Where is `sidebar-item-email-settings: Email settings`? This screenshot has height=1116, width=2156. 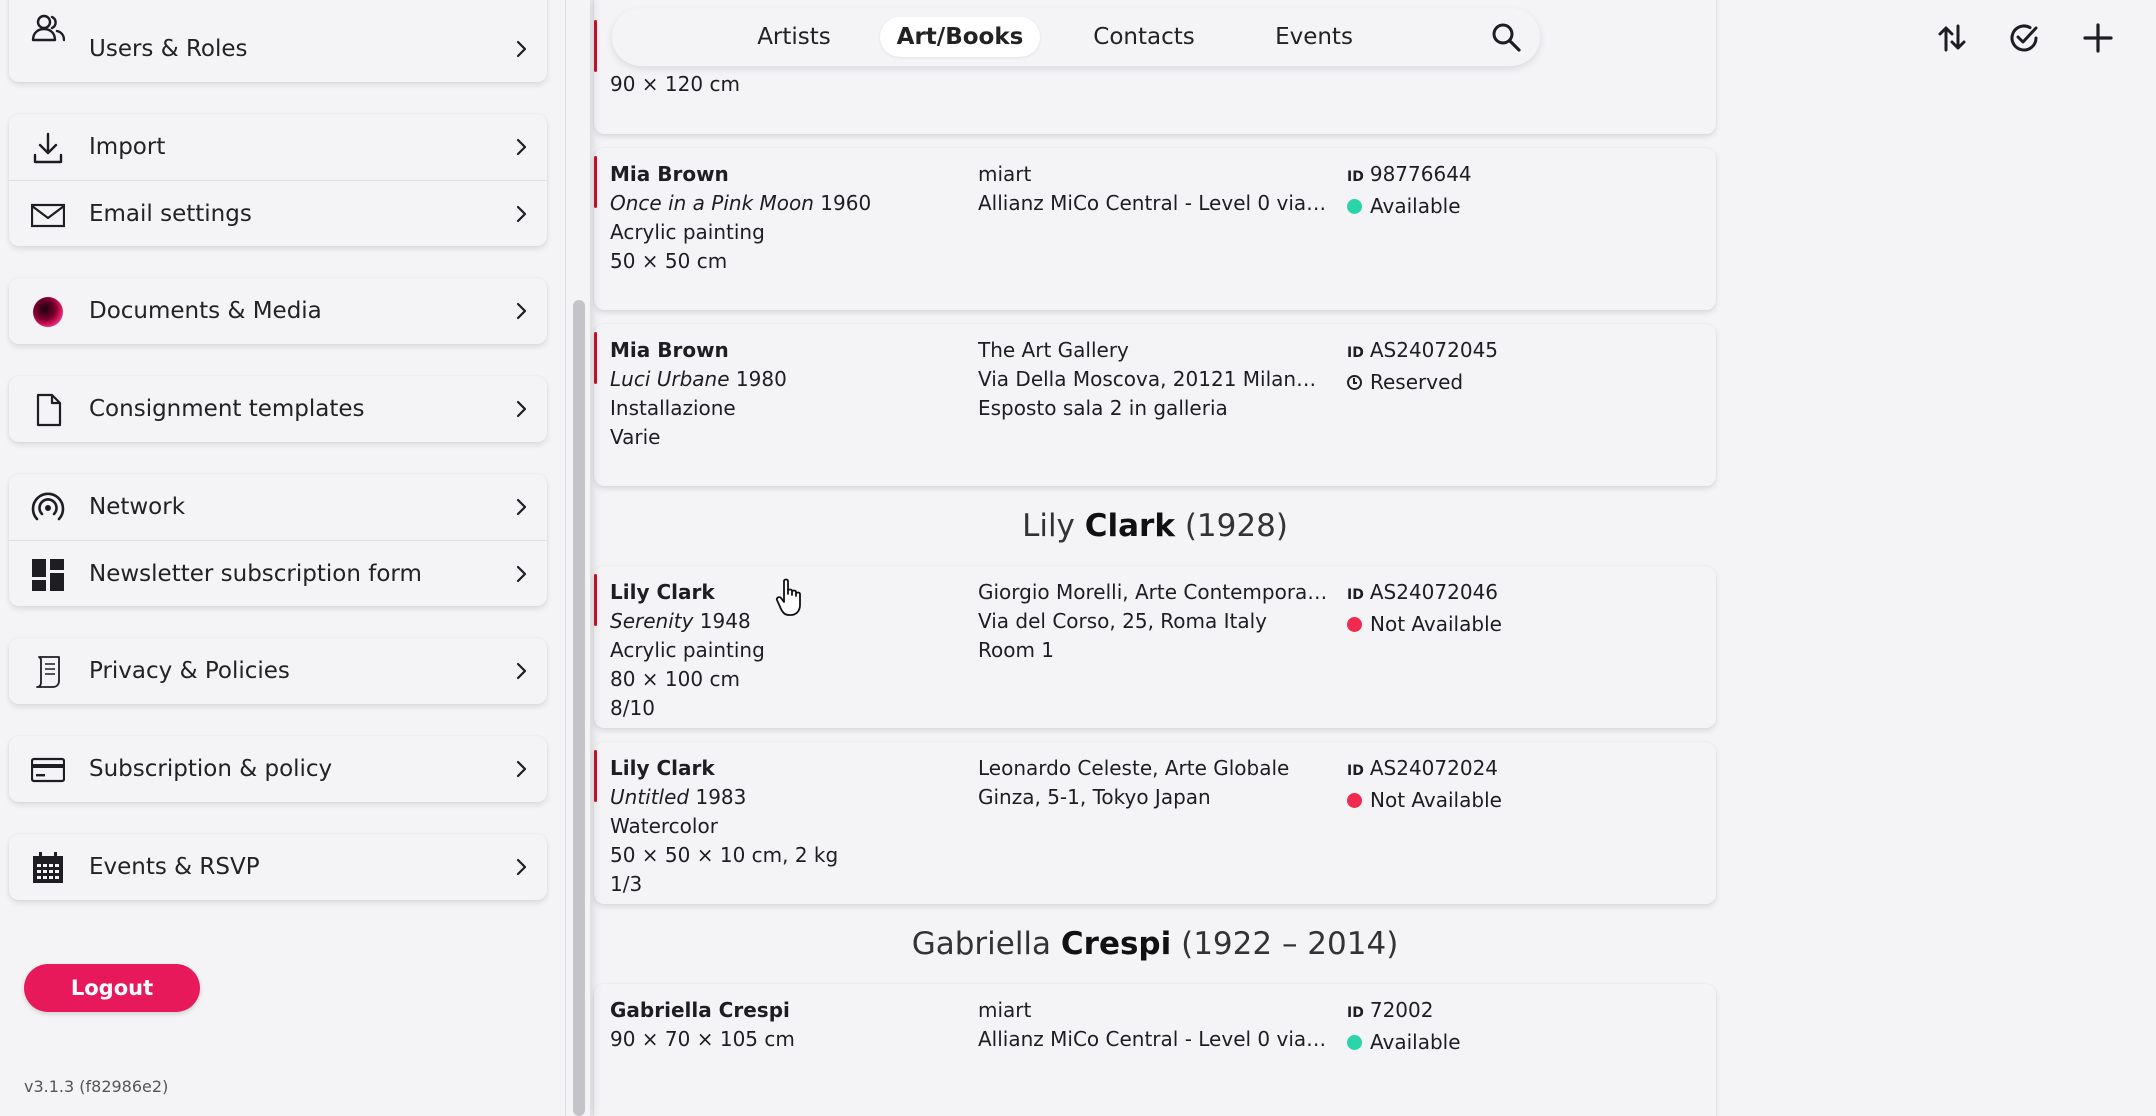 sidebar-item-email-settings: Email settings is located at coordinates (278, 213).